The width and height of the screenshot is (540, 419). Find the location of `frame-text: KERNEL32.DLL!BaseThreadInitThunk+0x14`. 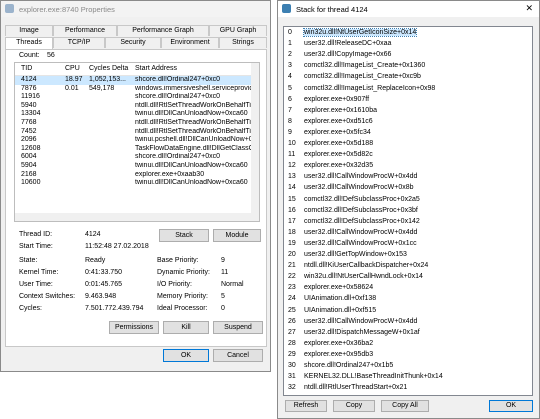

frame-text: KERNEL32.DLL!BaseThreadInitThunk+0x14 is located at coordinates (373, 377).